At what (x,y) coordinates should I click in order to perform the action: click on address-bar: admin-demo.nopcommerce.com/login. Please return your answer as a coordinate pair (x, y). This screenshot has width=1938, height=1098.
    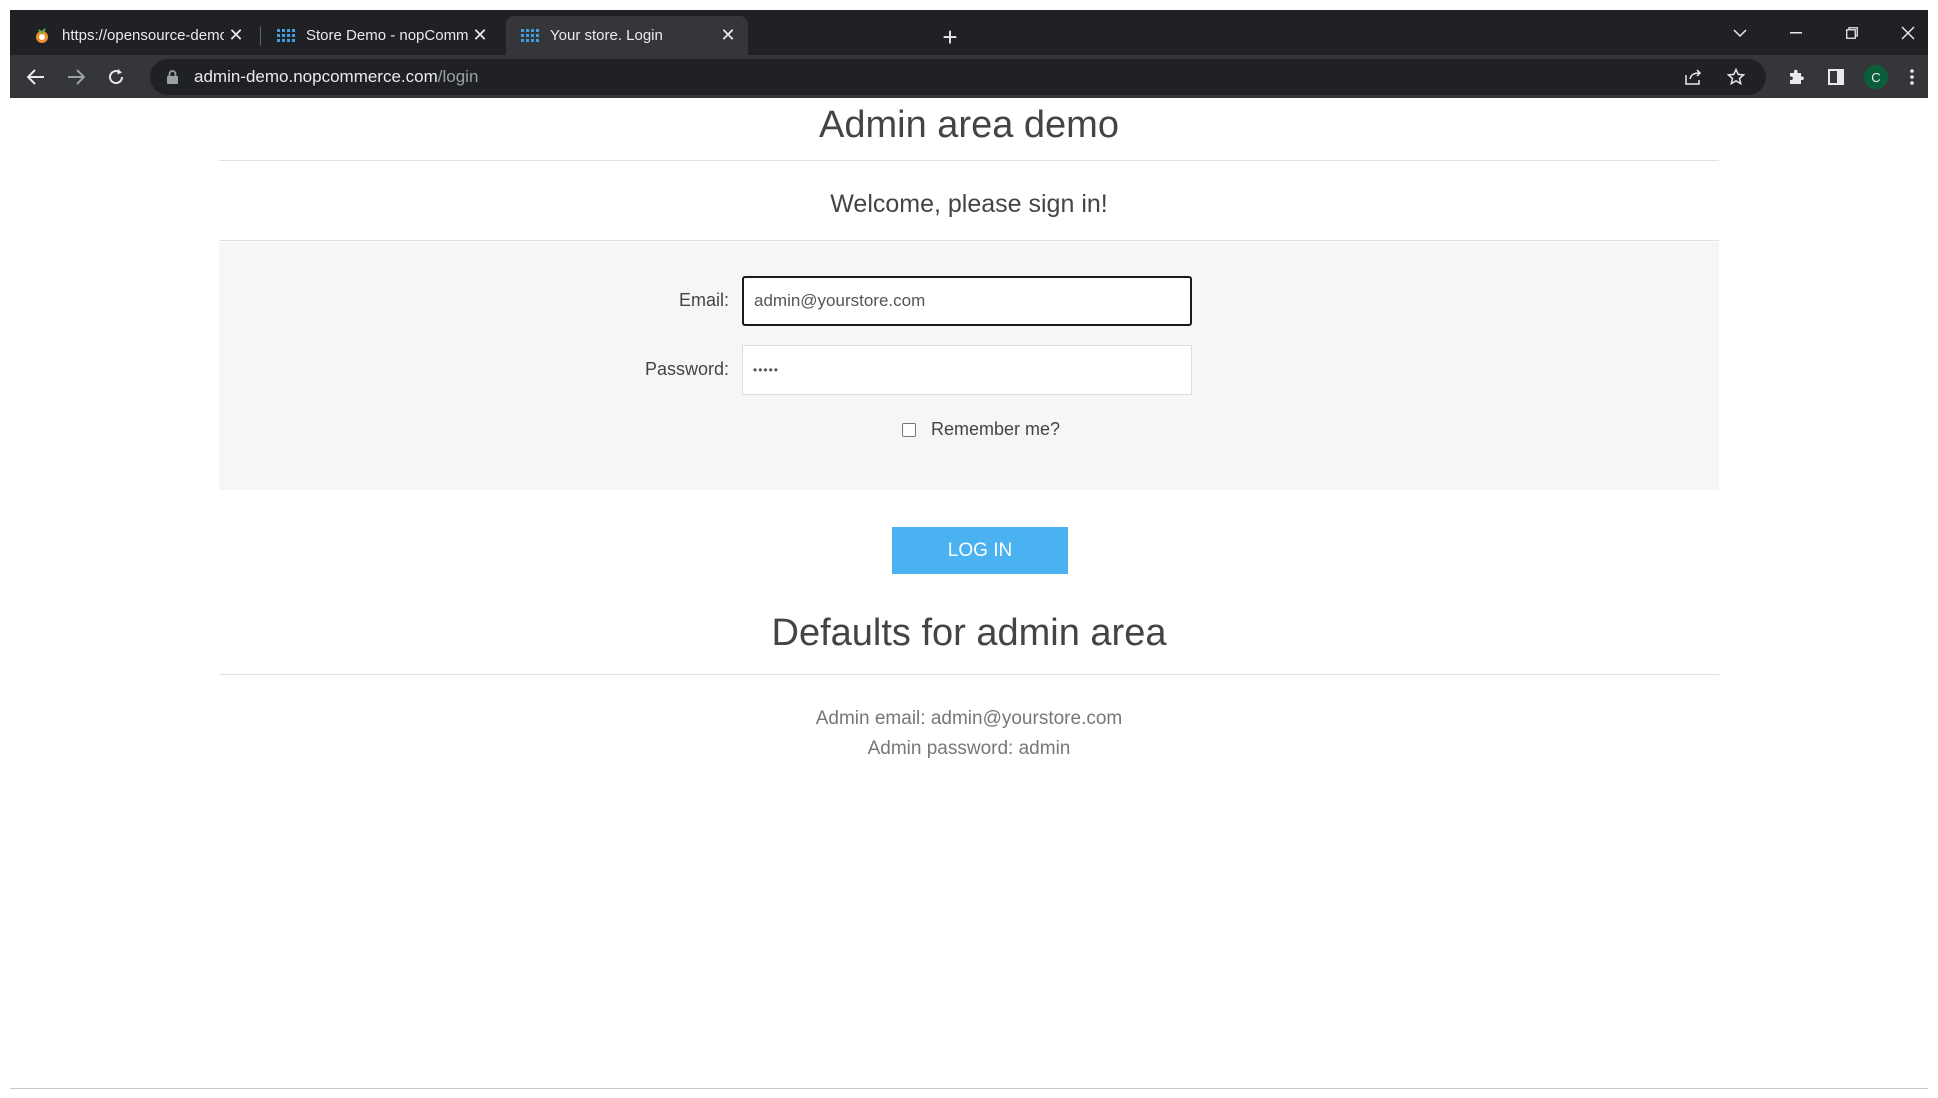
    Looking at the image, I should click on (958, 77).